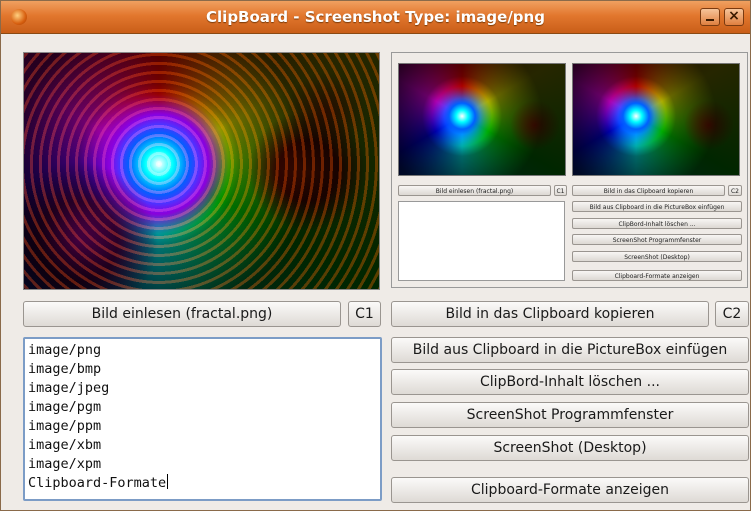 The height and width of the screenshot is (511, 751). What do you see at coordinates (482, 119) in the screenshot?
I see `thumbnail-fractal-left` at bounding box center [482, 119].